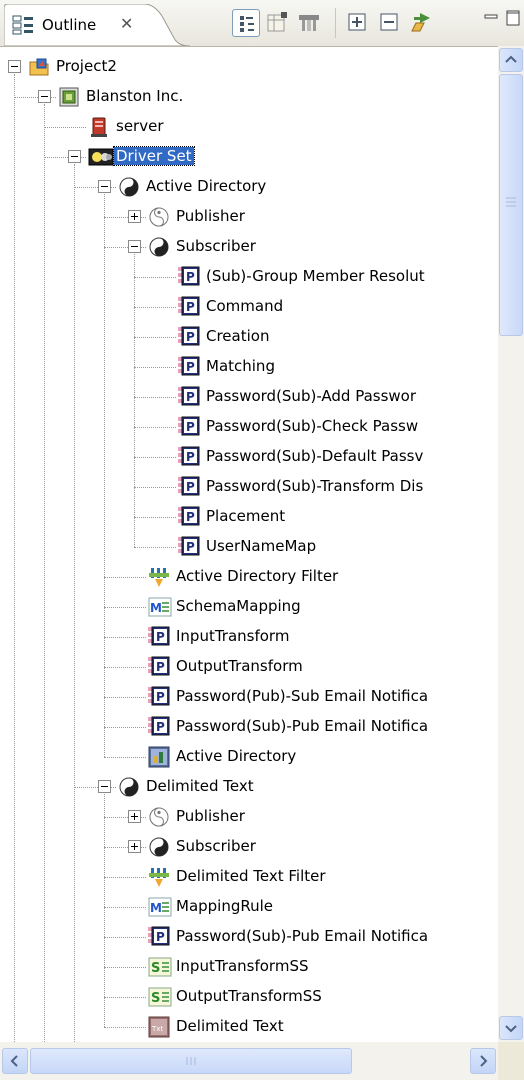  I want to click on organization-icon, so click(69, 97).